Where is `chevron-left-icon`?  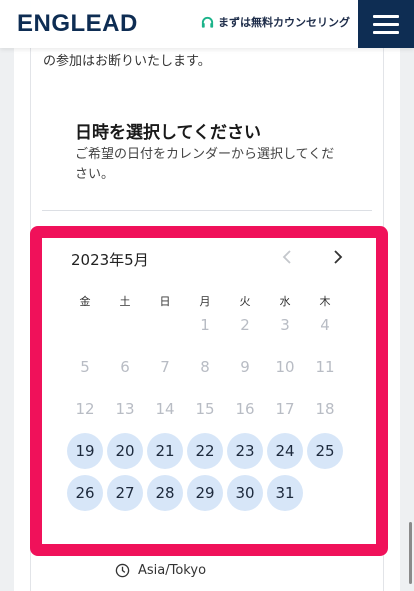
chevron-left-icon is located at coordinates (286, 257).